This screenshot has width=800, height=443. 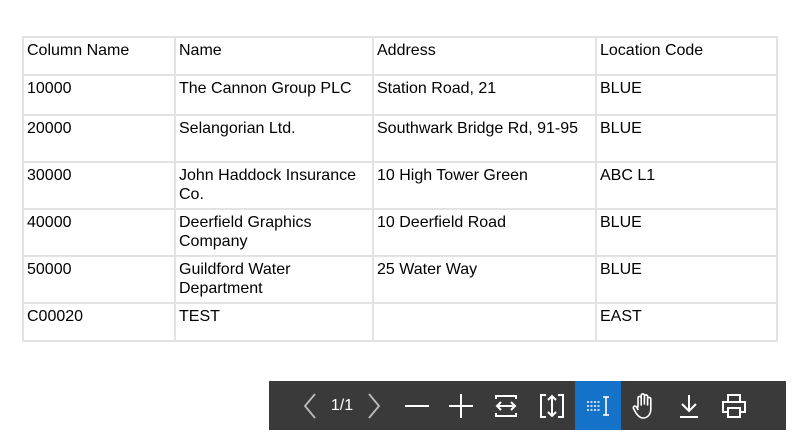 What do you see at coordinates (99, 232) in the screenshot?
I see `cell-column-name: 40000` at bounding box center [99, 232].